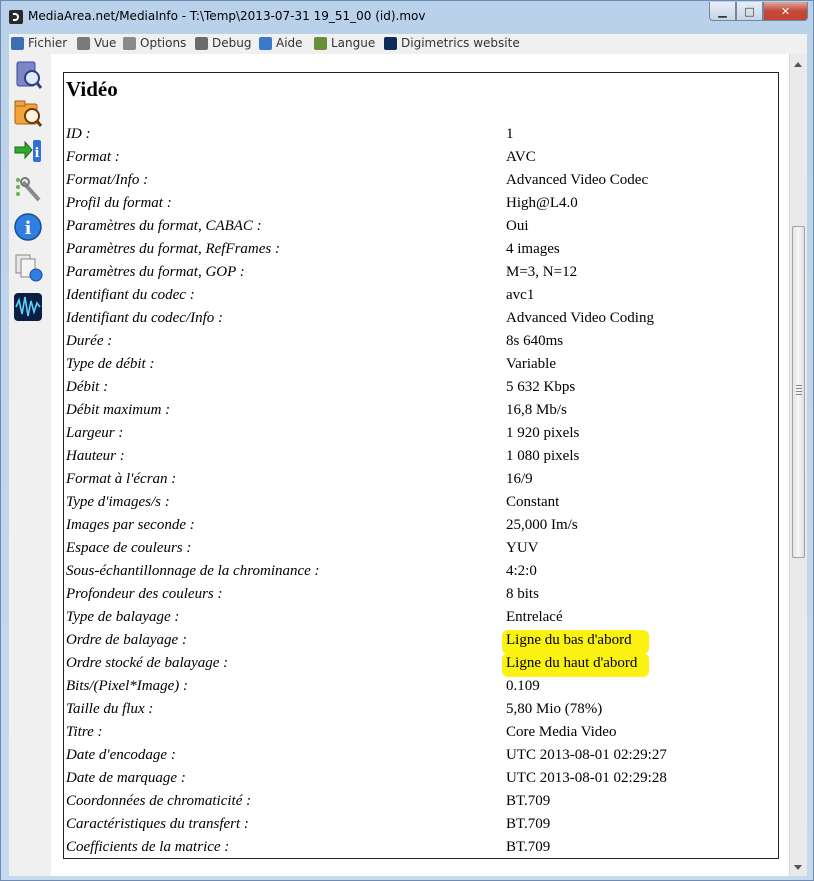 This screenshot has height=881, width=814. Describe the element at coordinates (421, 824) in the screenshot. I see `info-row: Caractéristiques du transfert : BT.709` at that location.